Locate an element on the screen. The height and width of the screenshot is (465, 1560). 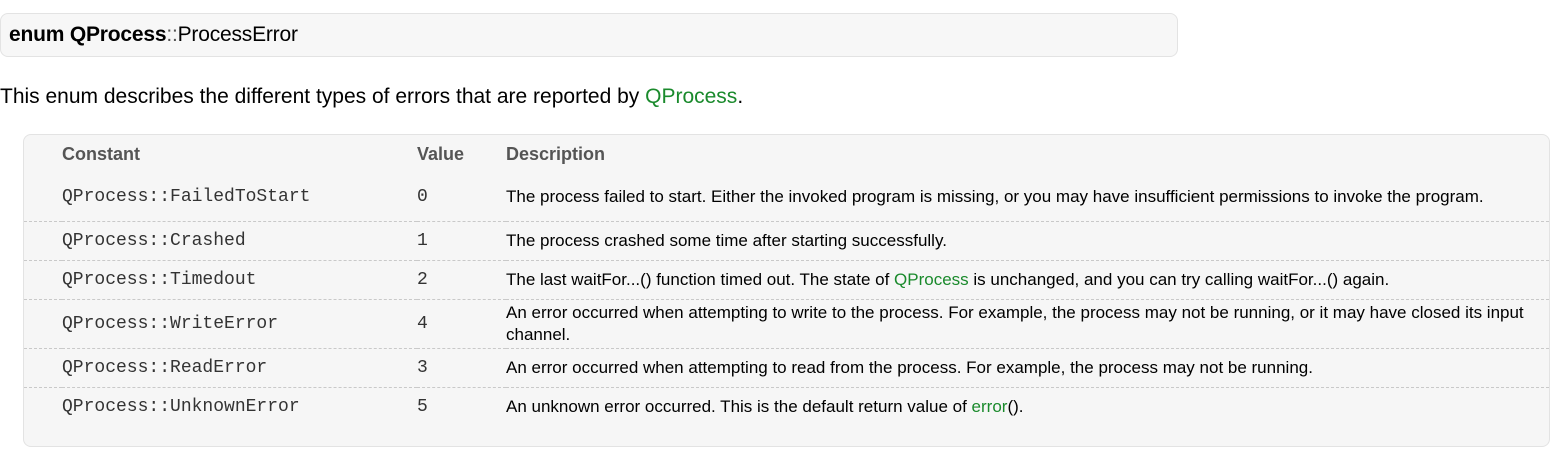
constant-name: QProcess::FailedToStart is located at coordinates (186, 197).